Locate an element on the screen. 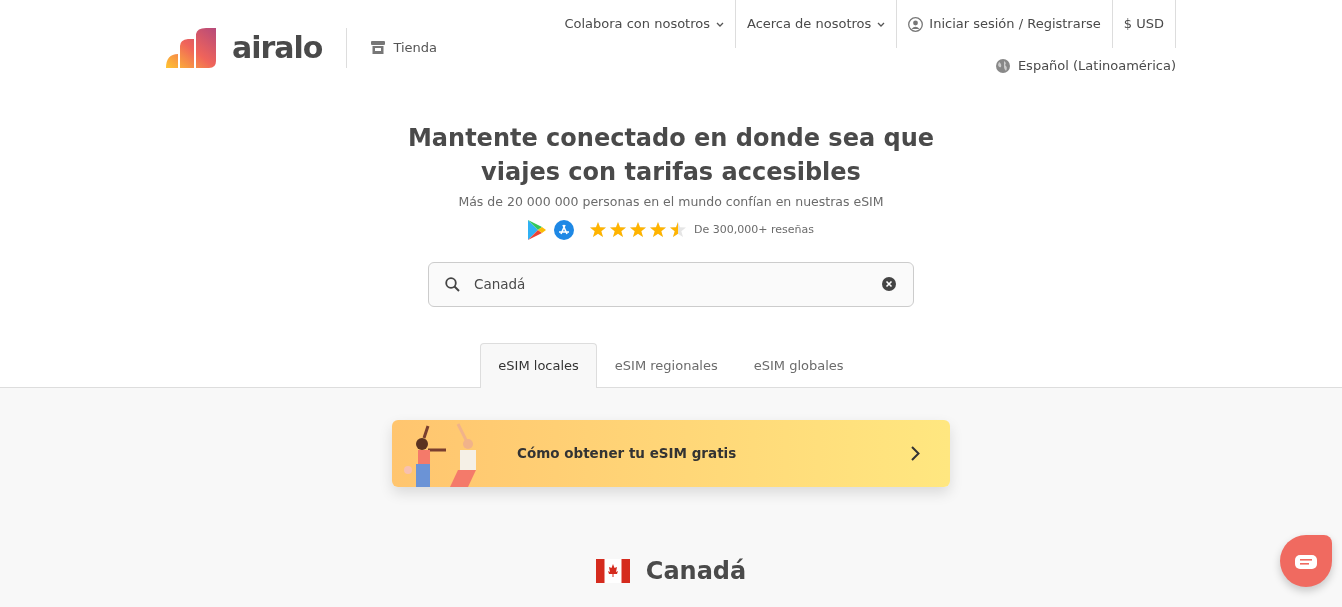 The image size is (1342, 607). search-field: Canadá is located at coordinates (671, 284).